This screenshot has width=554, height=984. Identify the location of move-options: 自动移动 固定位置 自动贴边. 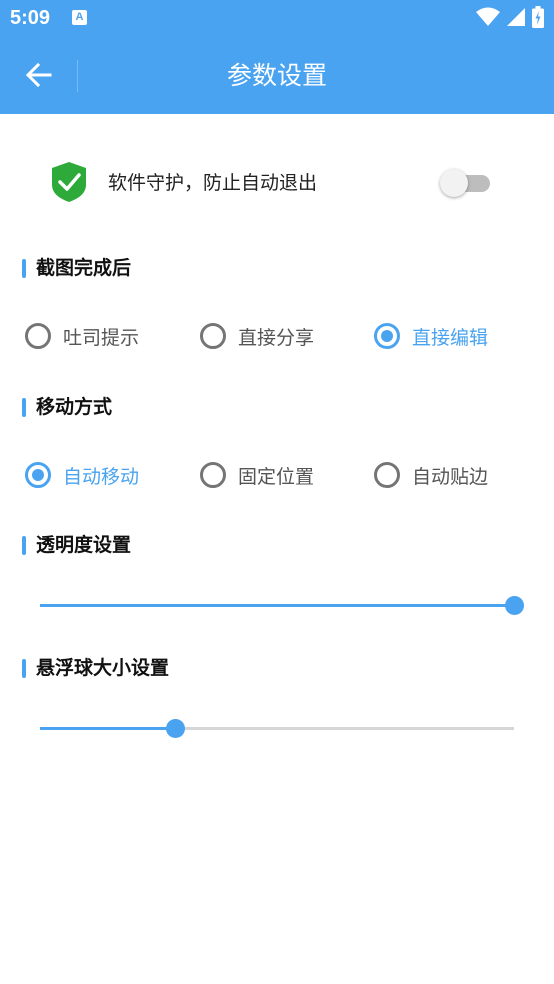
(277, 475).